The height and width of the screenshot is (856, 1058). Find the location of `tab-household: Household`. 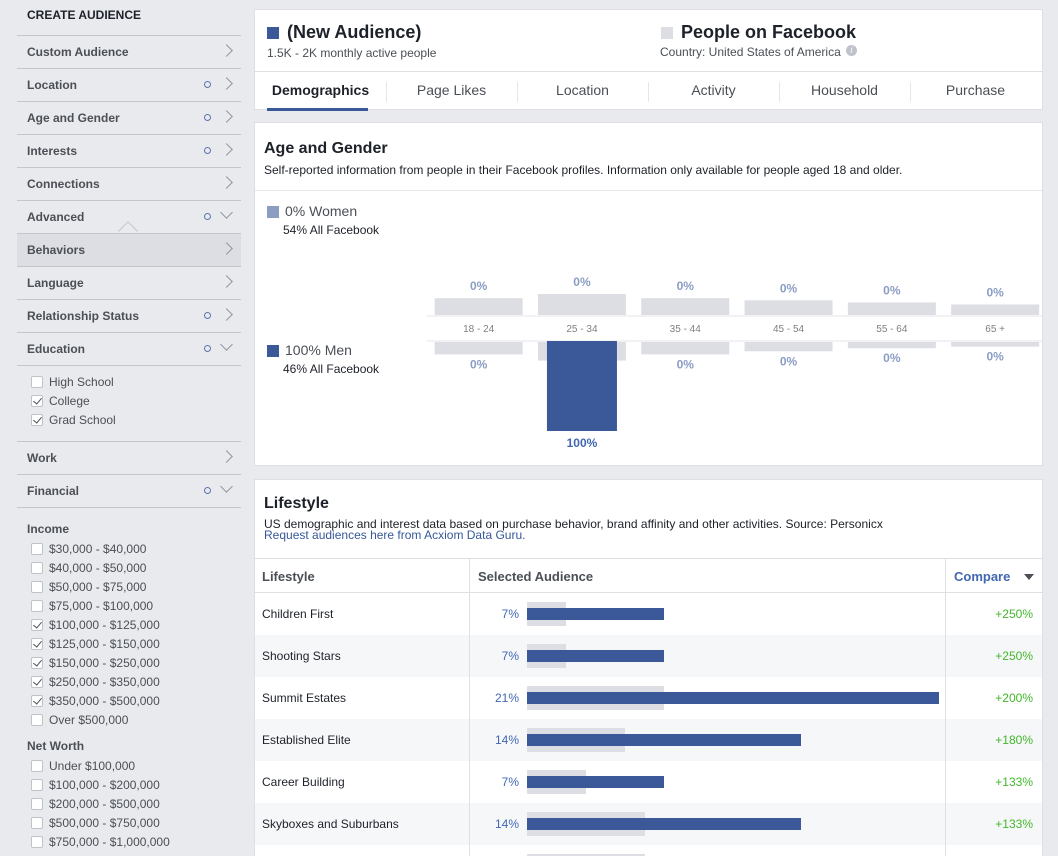

tab-household: Household is located at coordinates (844, 91).